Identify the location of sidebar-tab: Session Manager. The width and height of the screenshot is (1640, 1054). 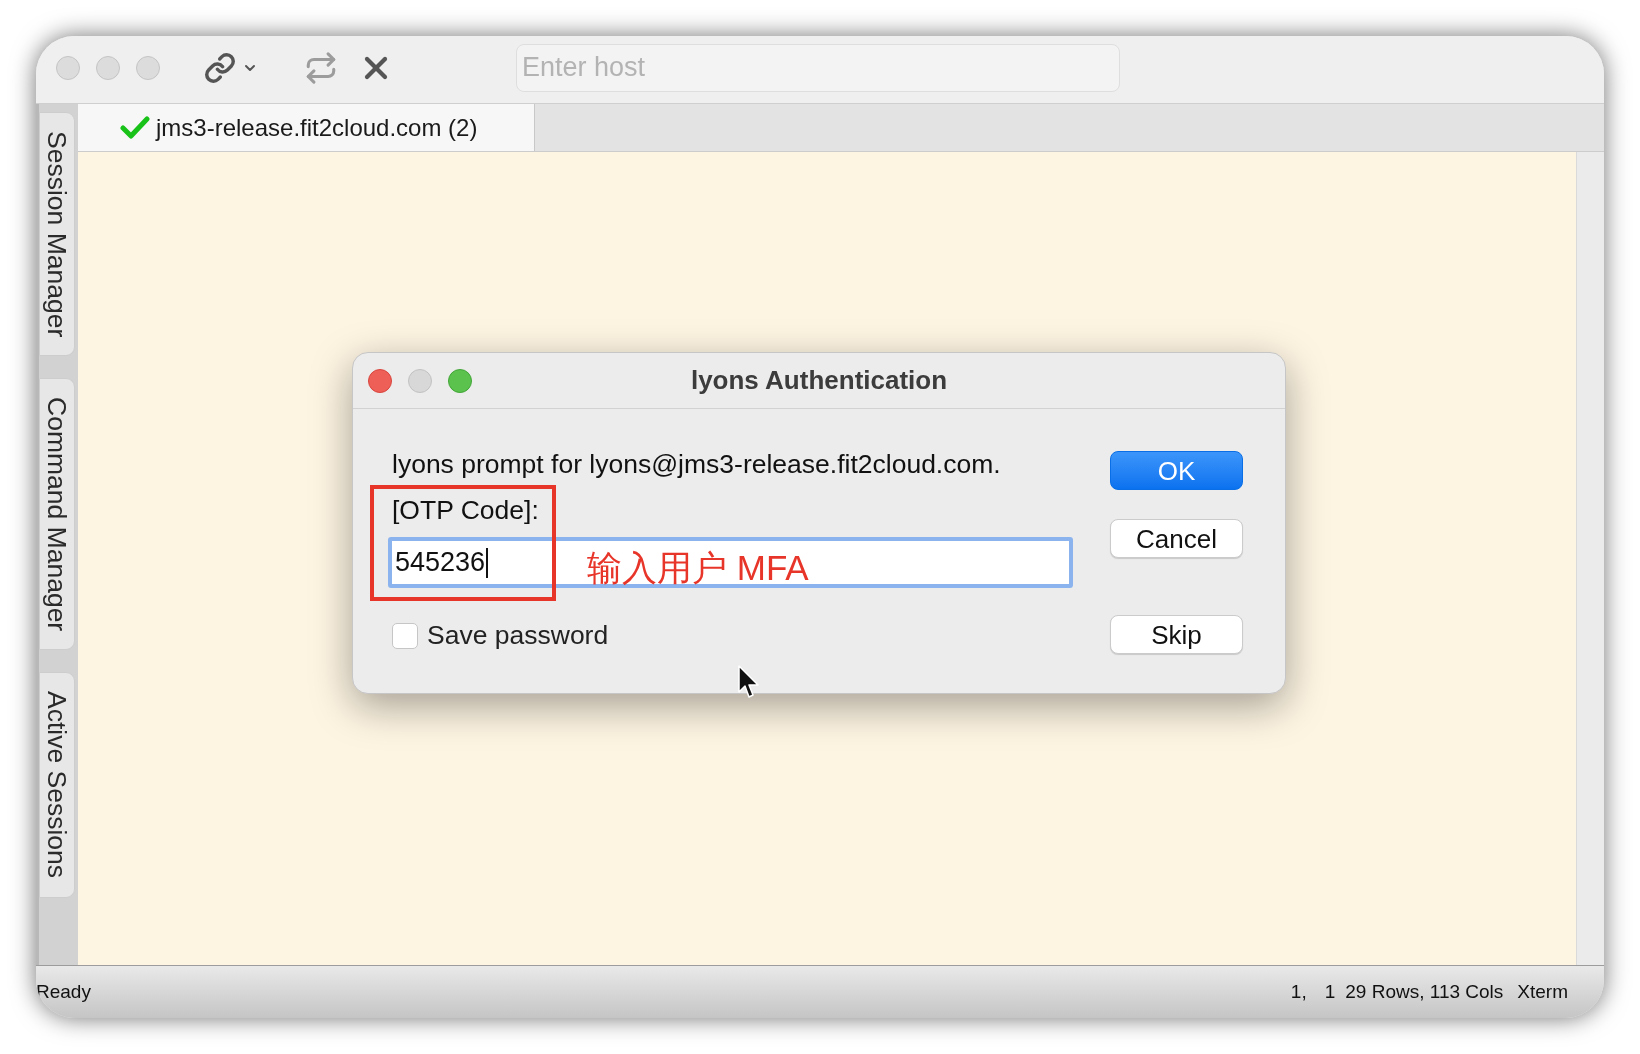
(57, 234).